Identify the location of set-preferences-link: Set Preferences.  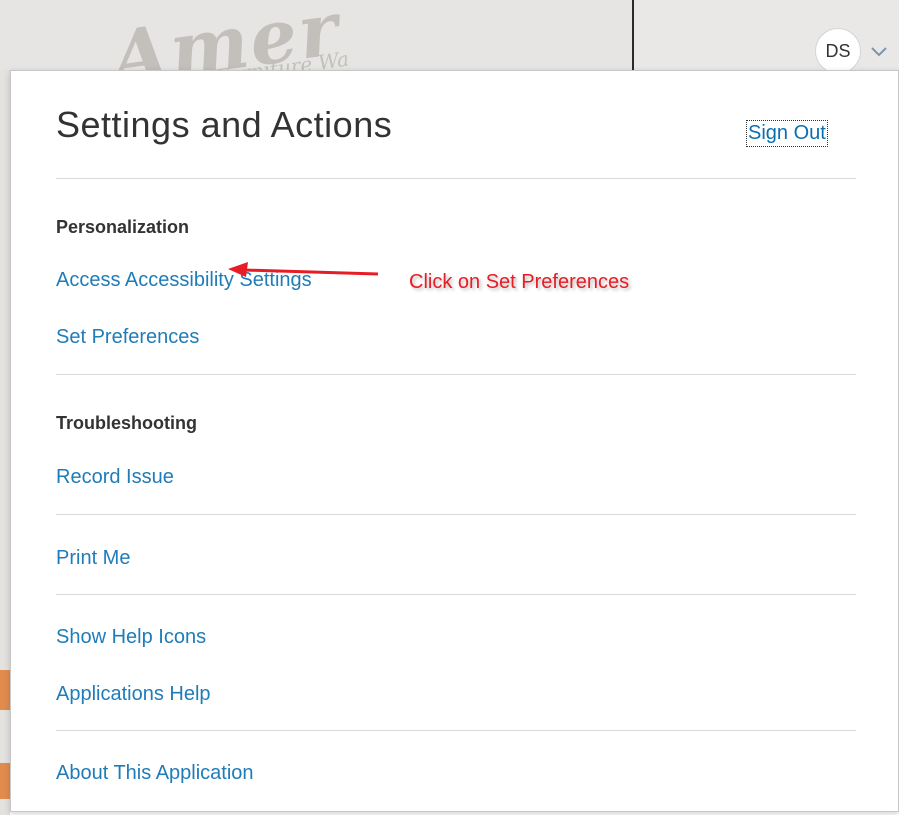
(127, 337).